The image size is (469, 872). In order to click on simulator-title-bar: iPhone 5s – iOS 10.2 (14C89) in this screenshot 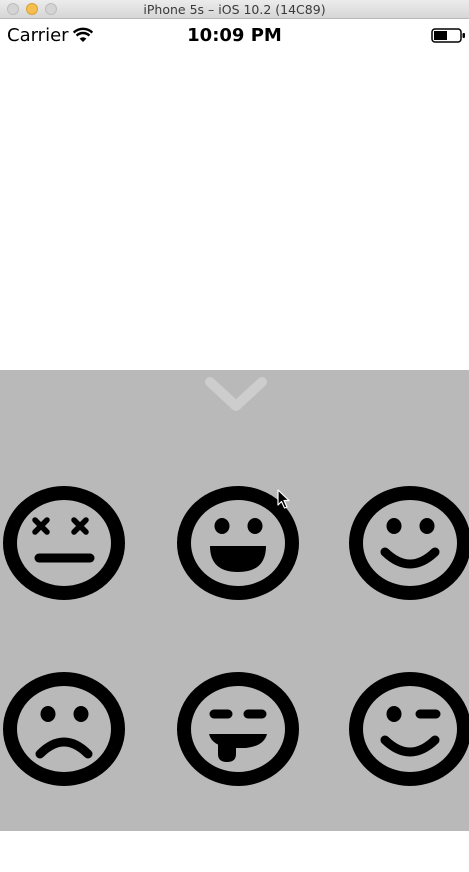, I will do `click(234, 9)`.